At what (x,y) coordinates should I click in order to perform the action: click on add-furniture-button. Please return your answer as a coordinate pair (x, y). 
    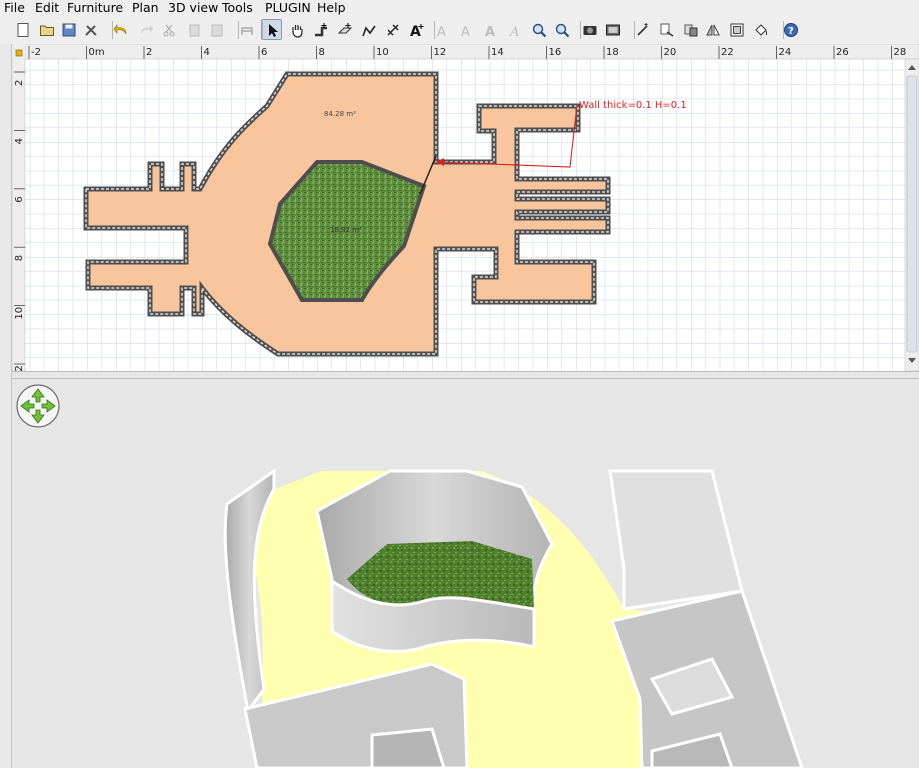
    Looking at the image, I should click on (246, 29).